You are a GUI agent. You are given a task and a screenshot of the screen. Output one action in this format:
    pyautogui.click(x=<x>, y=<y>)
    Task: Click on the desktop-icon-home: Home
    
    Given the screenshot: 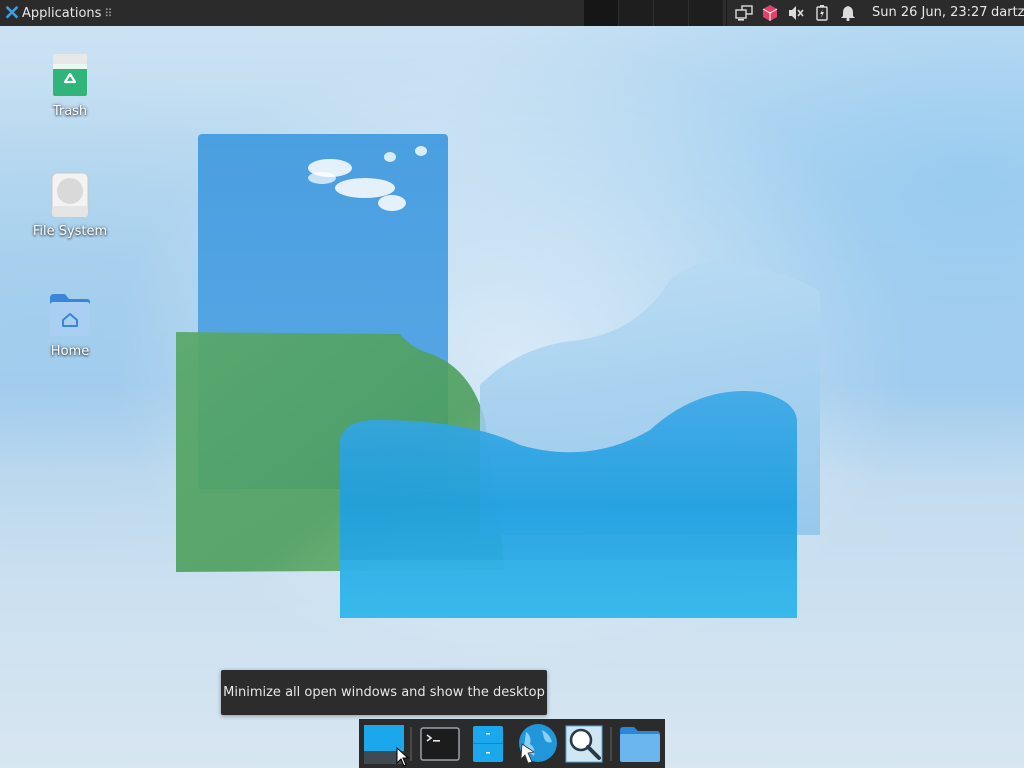 What is the action you would take?
    pyautogui.click(x=70, y=325)
    